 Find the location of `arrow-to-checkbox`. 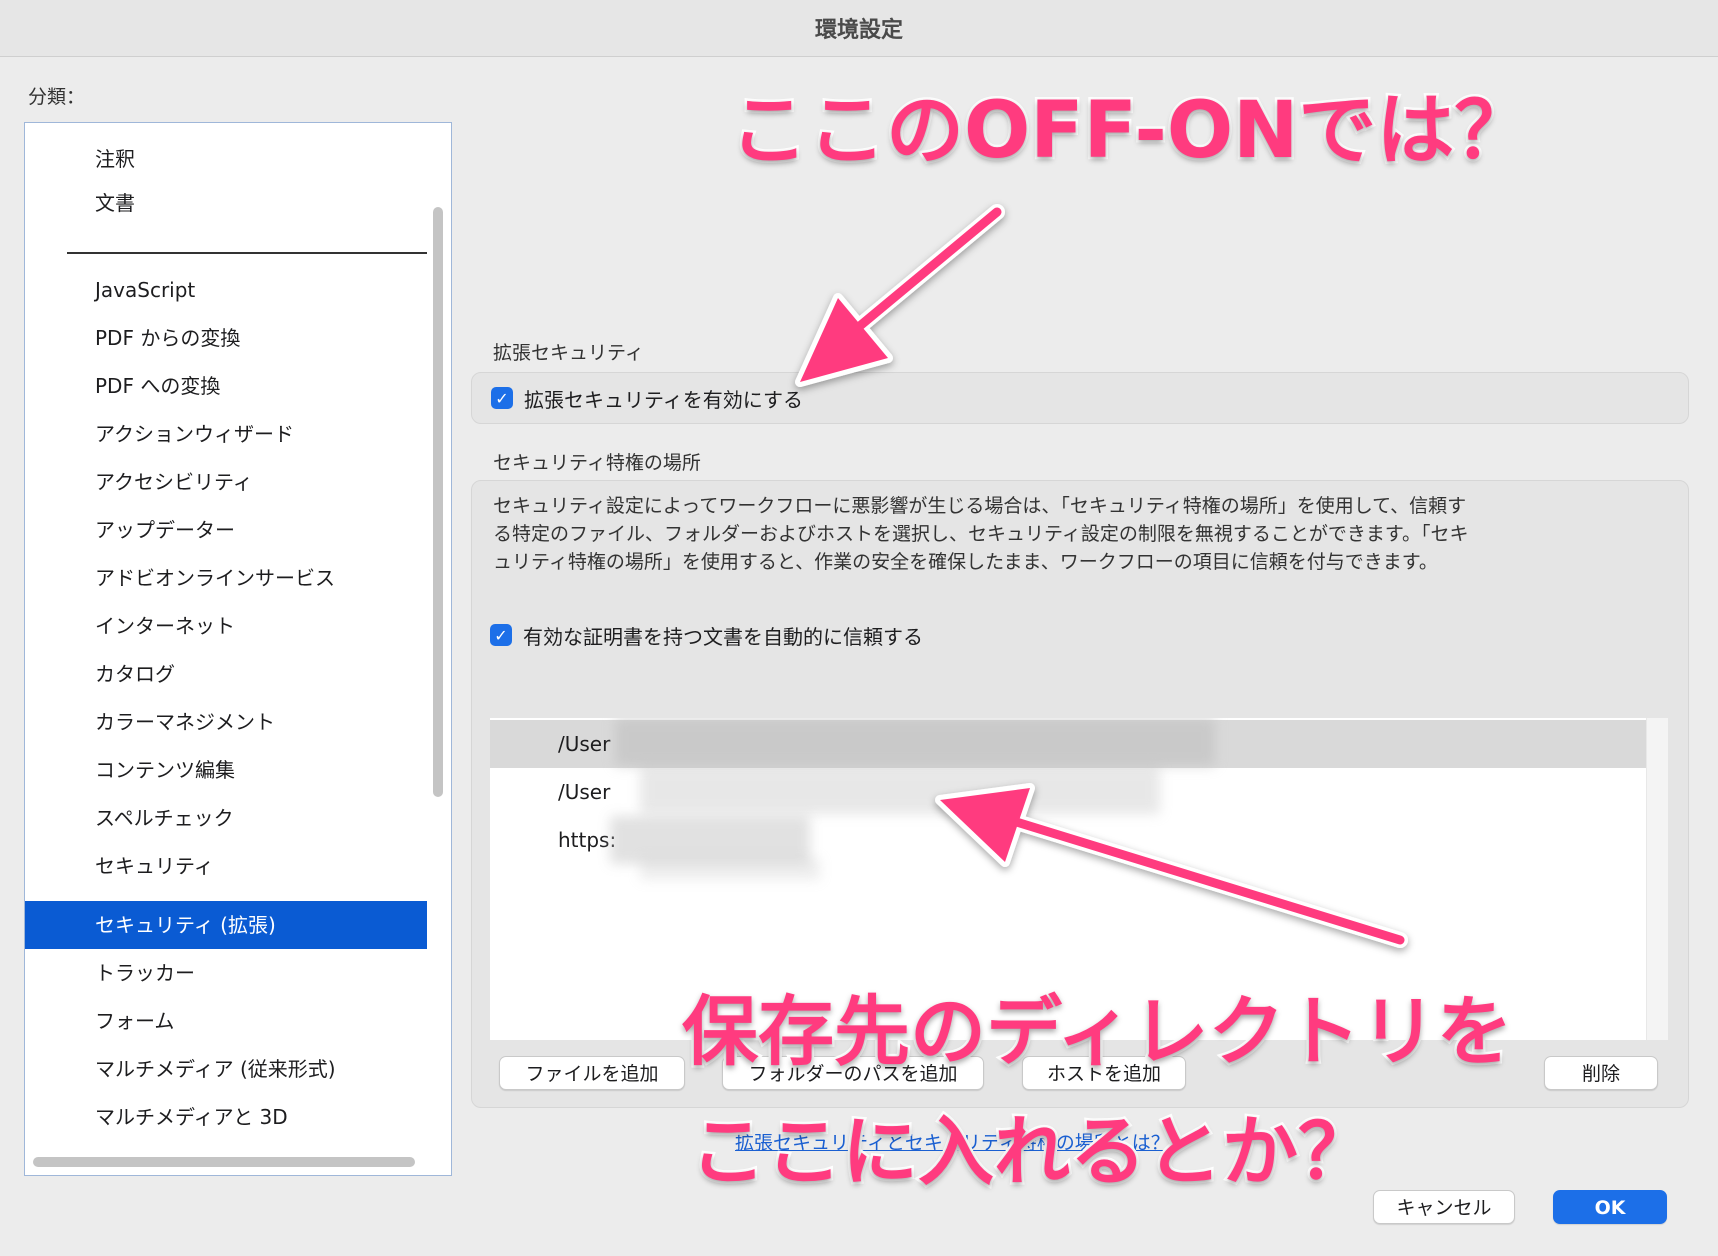

arrow-to-checkbox is located at coordinates (900, 295).